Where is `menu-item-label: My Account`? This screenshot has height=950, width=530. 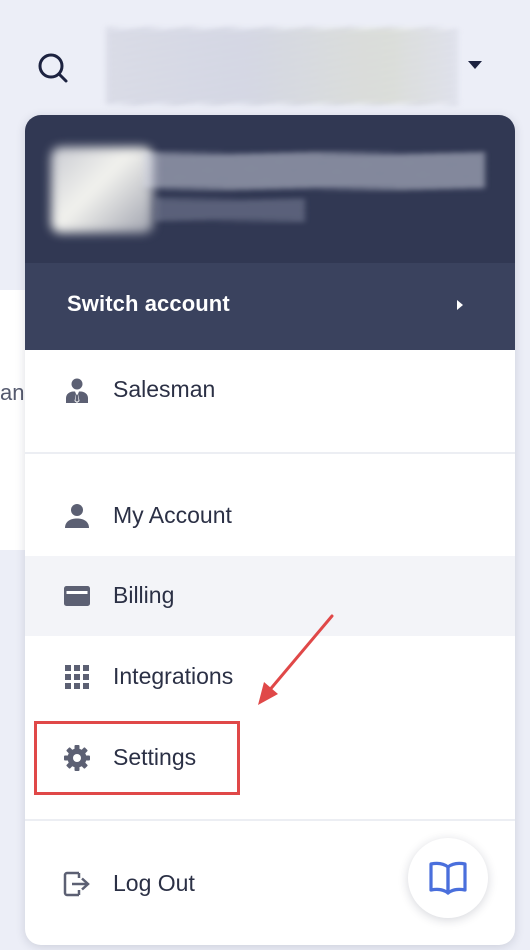
menu-item-label: My Account is located at coordinates (172, 515).